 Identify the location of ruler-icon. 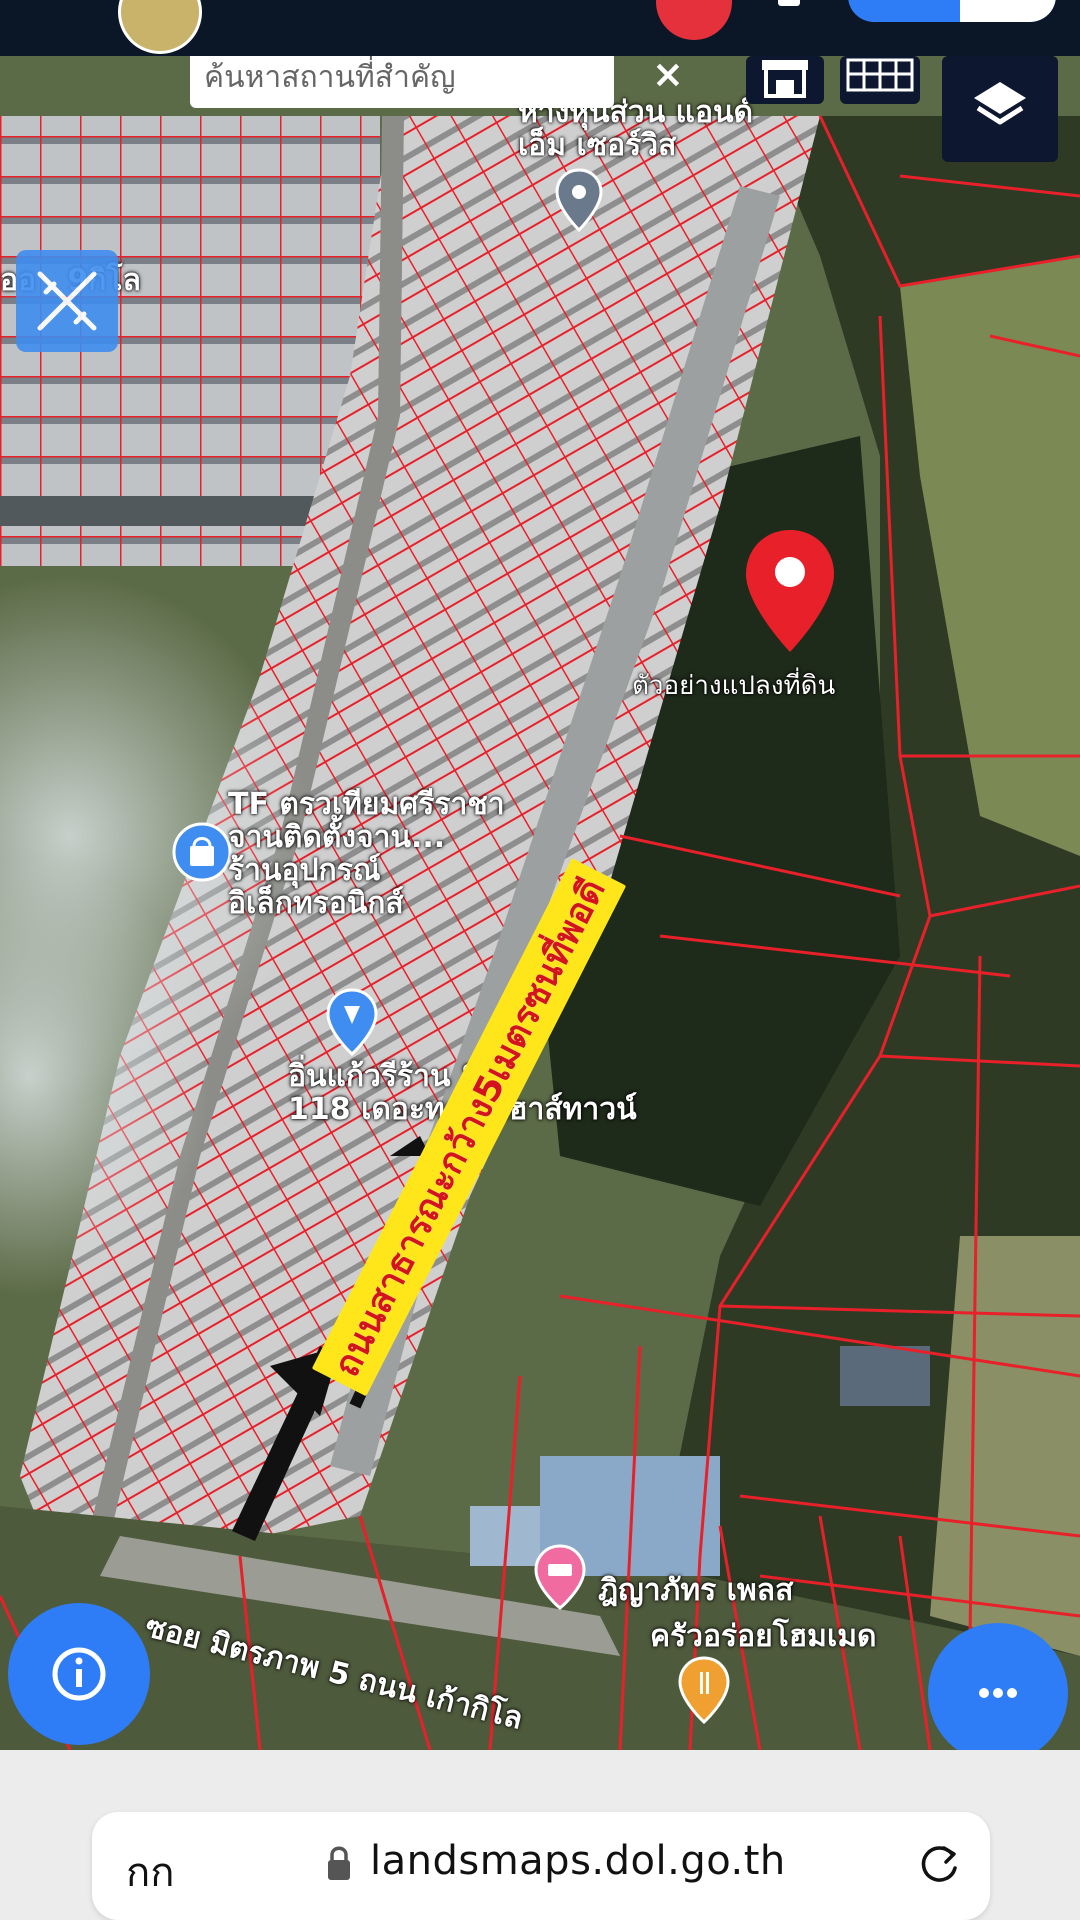
(67, 301).